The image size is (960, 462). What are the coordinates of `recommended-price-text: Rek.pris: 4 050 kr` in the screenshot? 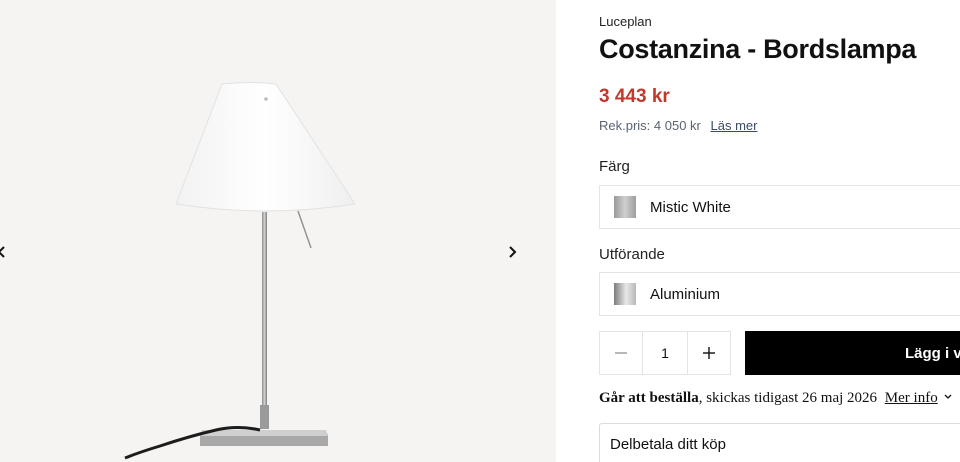 It's located at (650, 125).